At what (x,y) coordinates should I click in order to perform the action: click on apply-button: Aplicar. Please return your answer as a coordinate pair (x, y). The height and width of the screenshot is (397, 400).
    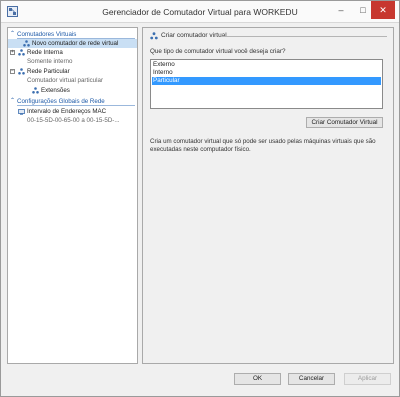
    Looking at the image, I should click on (367, 379).